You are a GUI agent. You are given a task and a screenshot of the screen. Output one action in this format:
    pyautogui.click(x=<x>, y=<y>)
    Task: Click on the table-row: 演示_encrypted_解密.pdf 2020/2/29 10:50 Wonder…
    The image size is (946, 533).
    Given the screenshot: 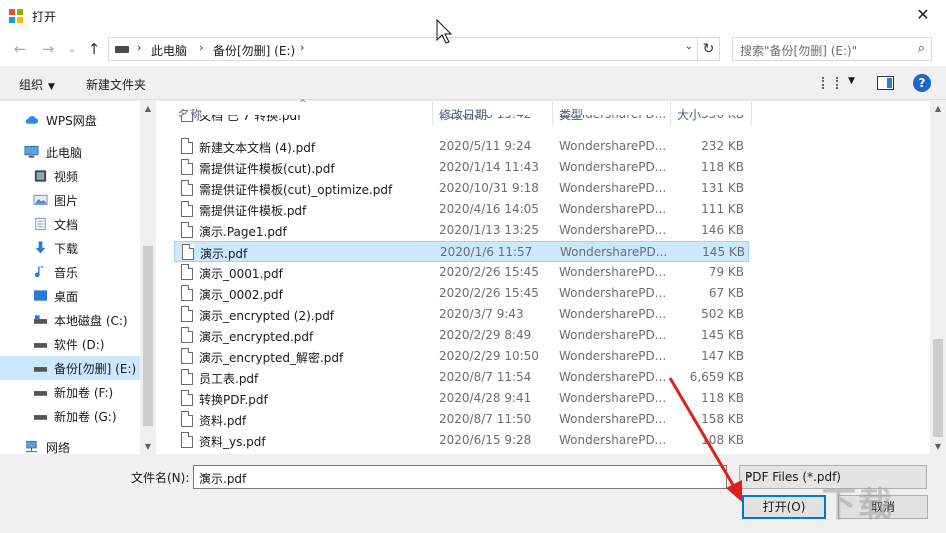 What is the action you would take?
    pyautogui.click(x=461, y=356)
    